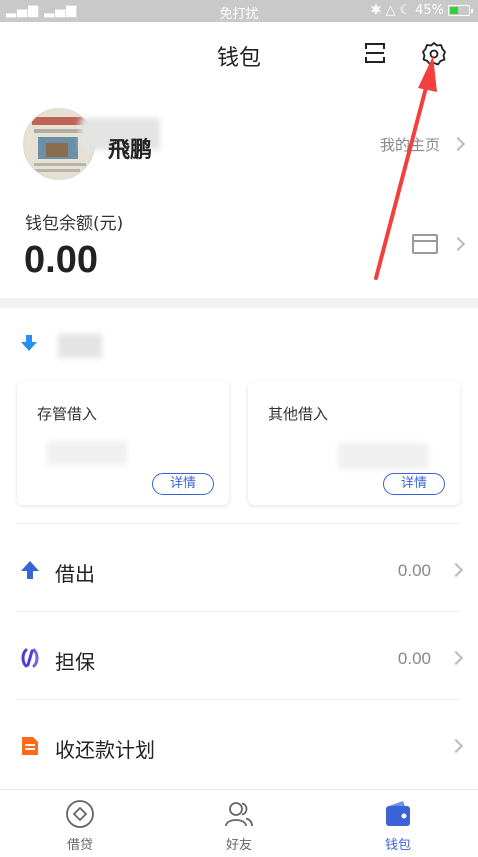 The height and width of the screenshot is (857, 478). What do you see at coordinates (75, 574) in the screenshot?
I see `list-item-label: 借出` at bounding box center [75, 574].